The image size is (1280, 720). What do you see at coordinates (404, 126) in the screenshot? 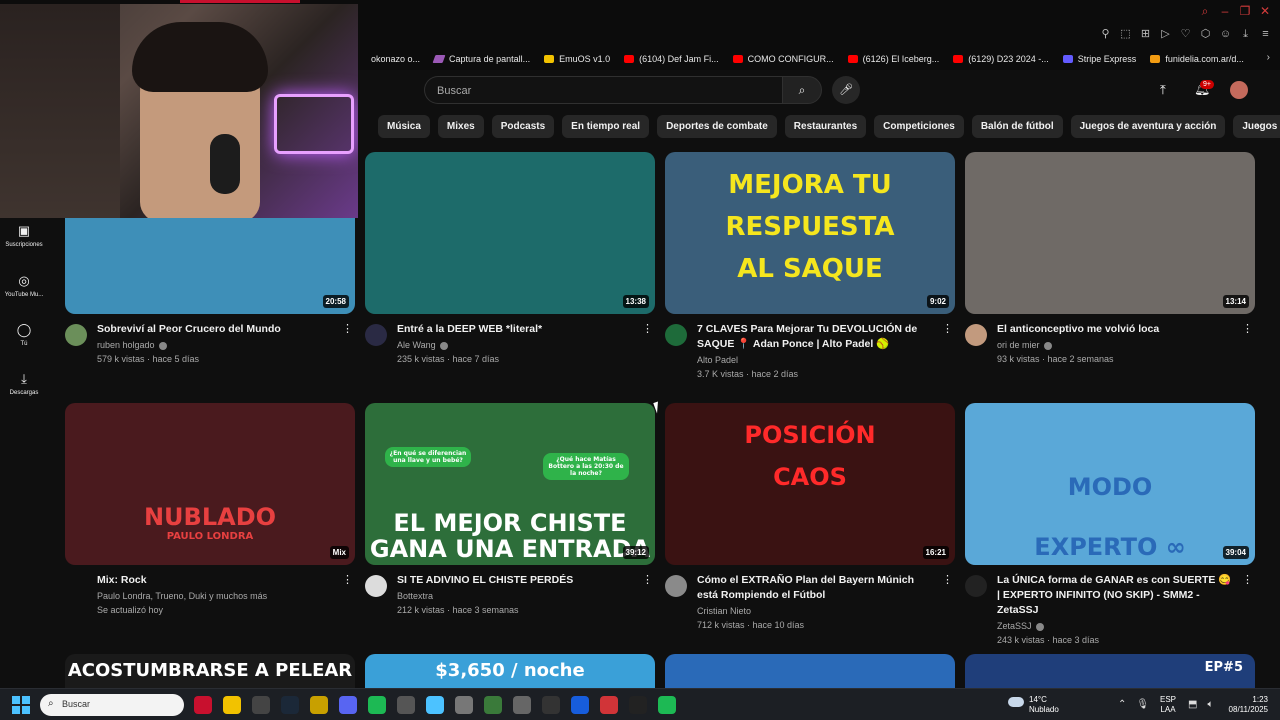
I see `filter-chip: Música` at bounding box center [404, 126].